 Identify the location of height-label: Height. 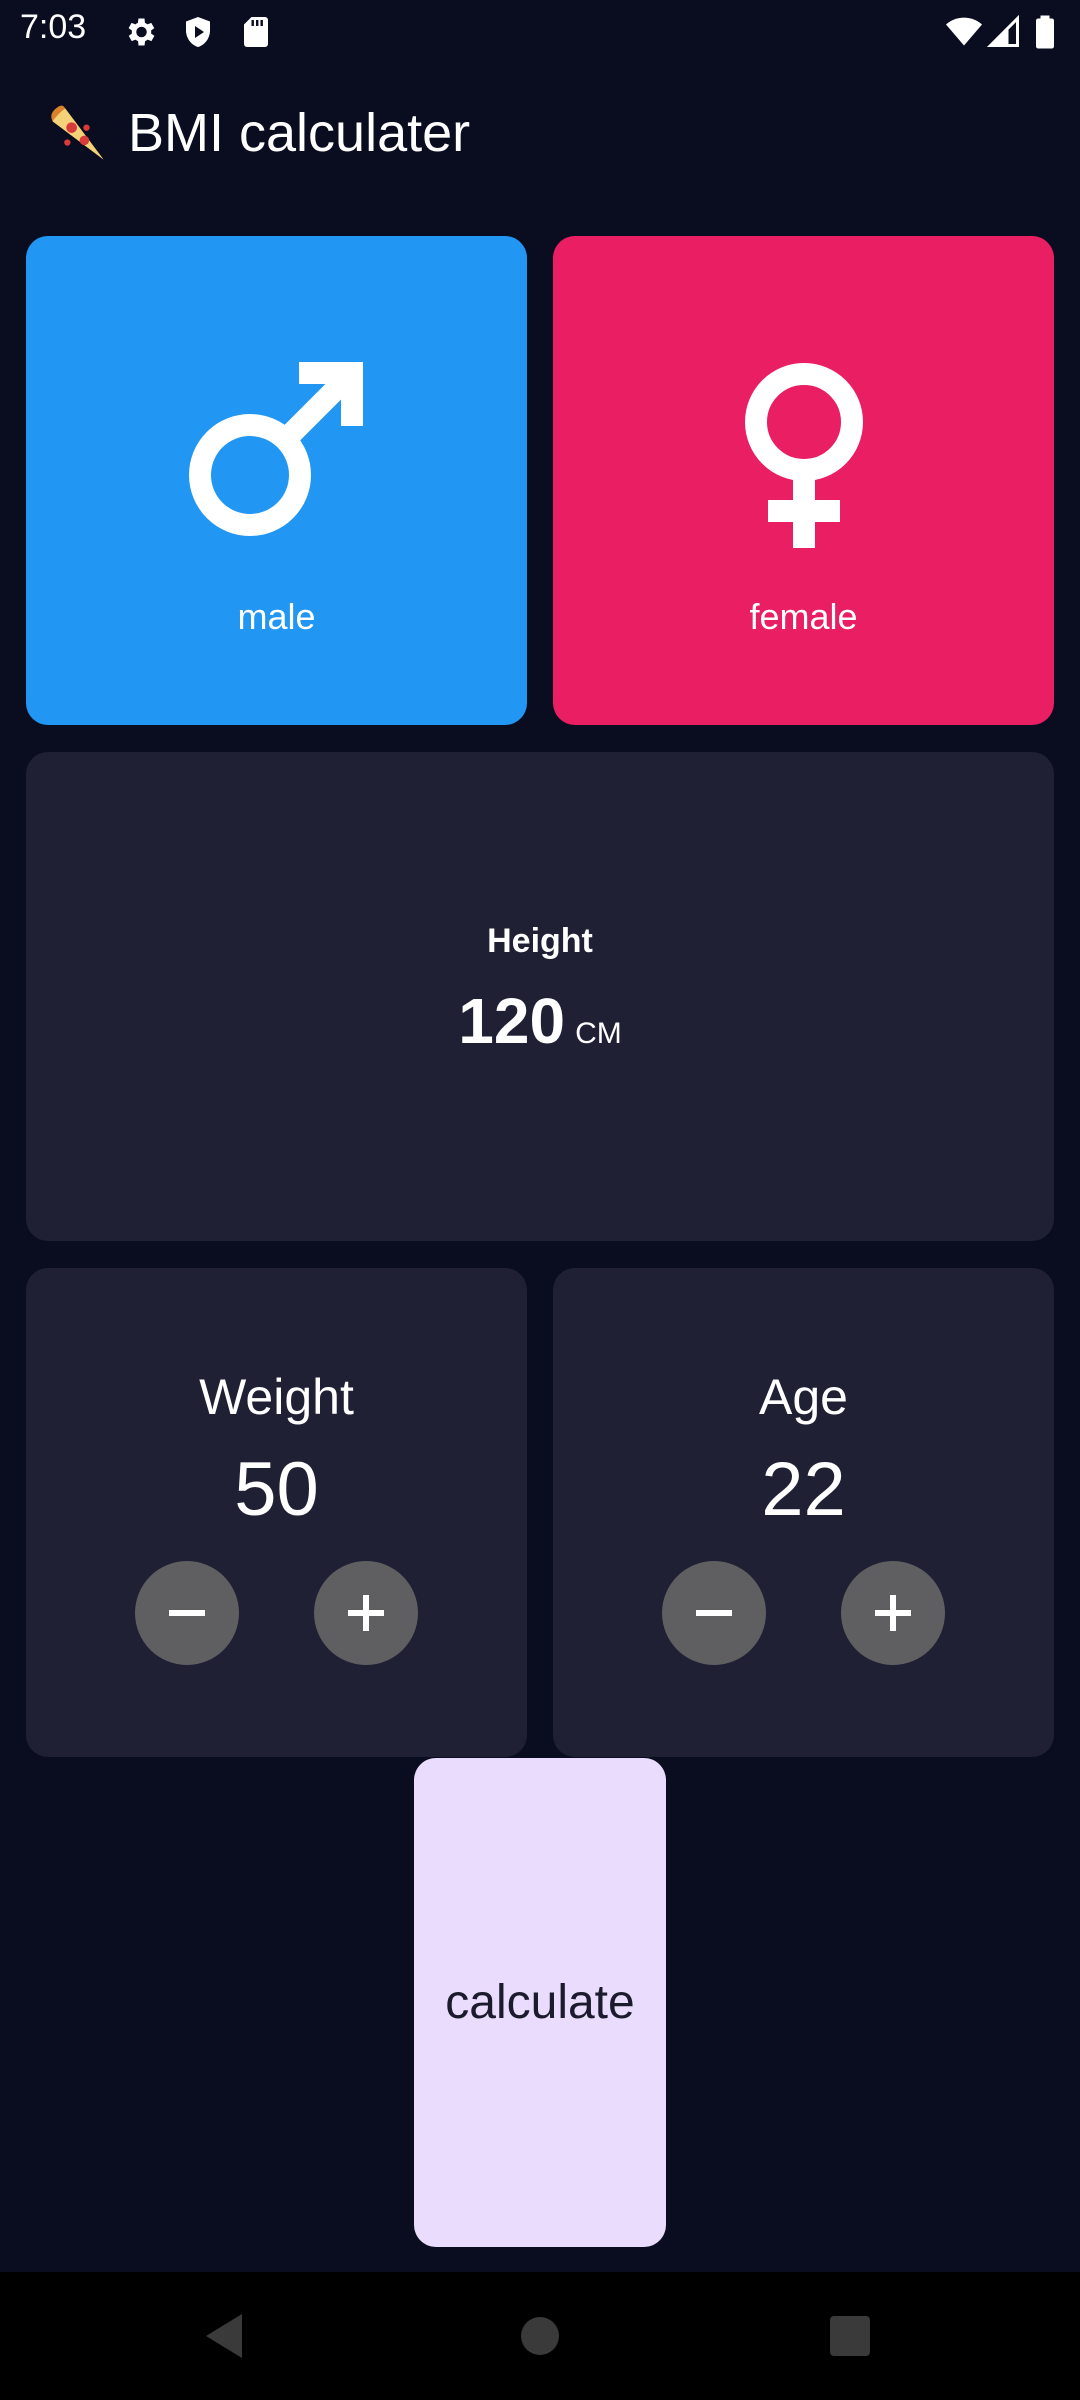
(540, 941).